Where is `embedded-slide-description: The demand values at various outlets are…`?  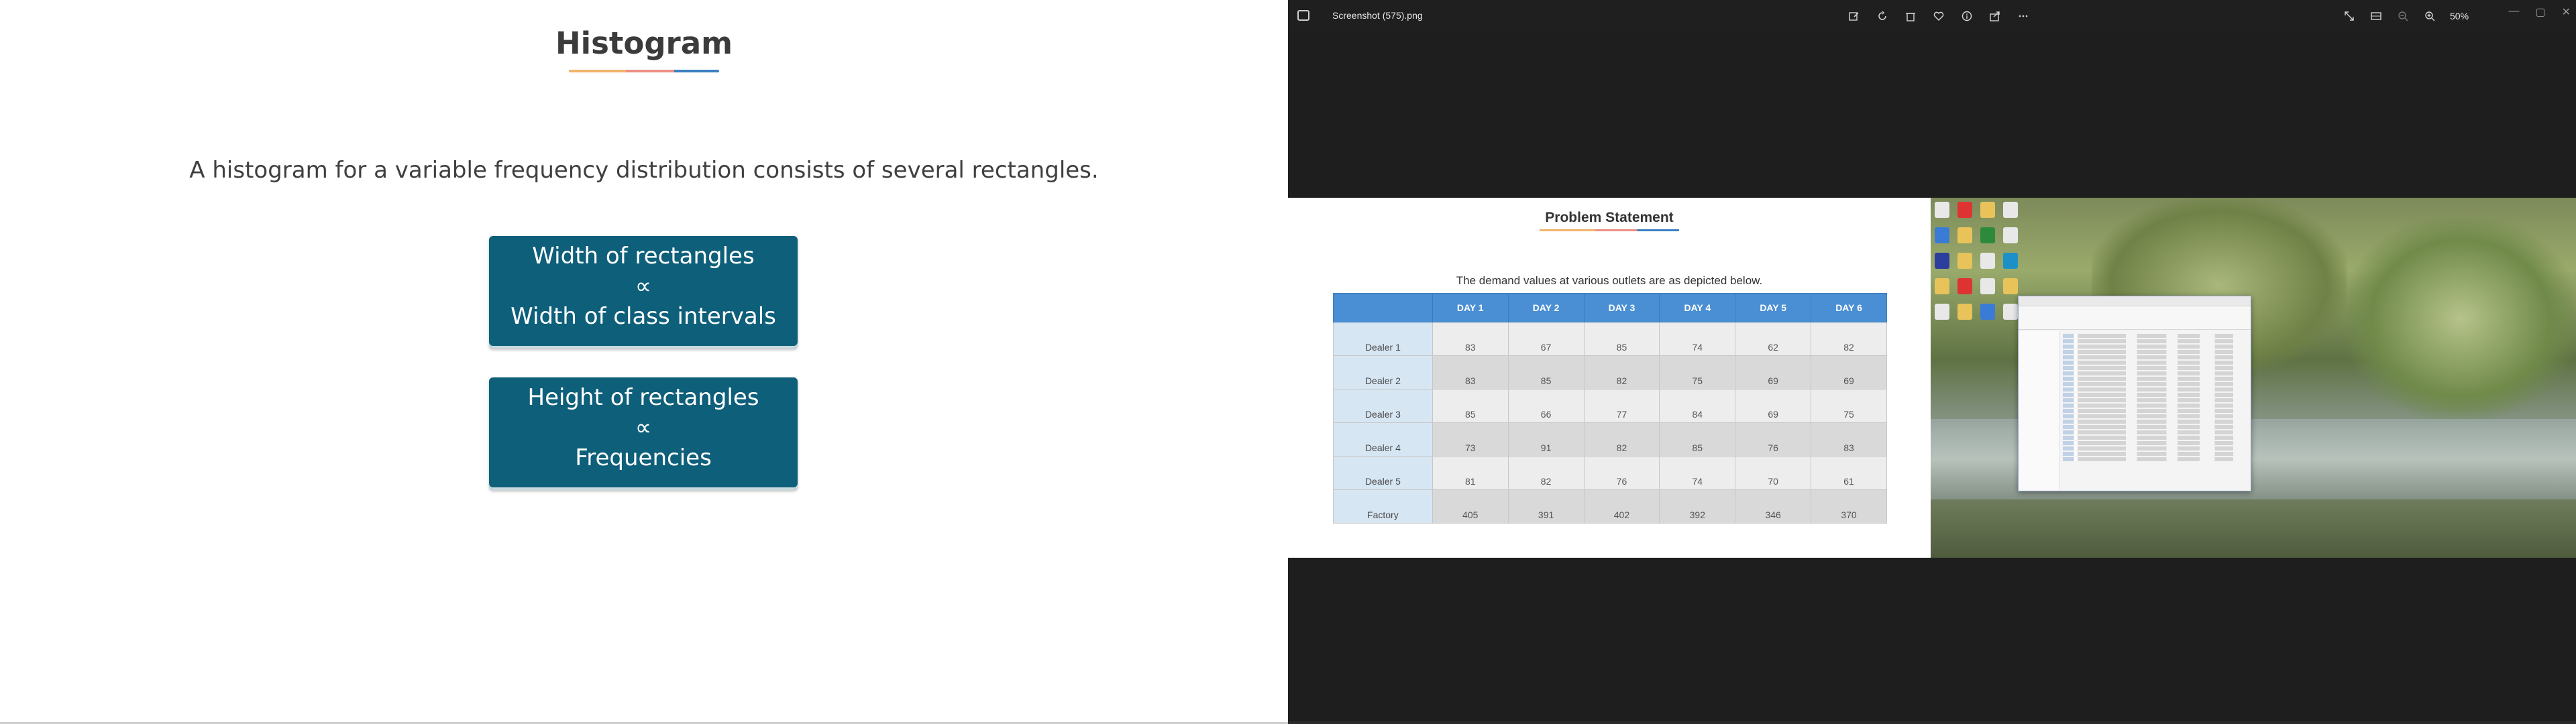 embedded-slide-description: The demand values at various outlets are… is located at coordinates (1609, 280).